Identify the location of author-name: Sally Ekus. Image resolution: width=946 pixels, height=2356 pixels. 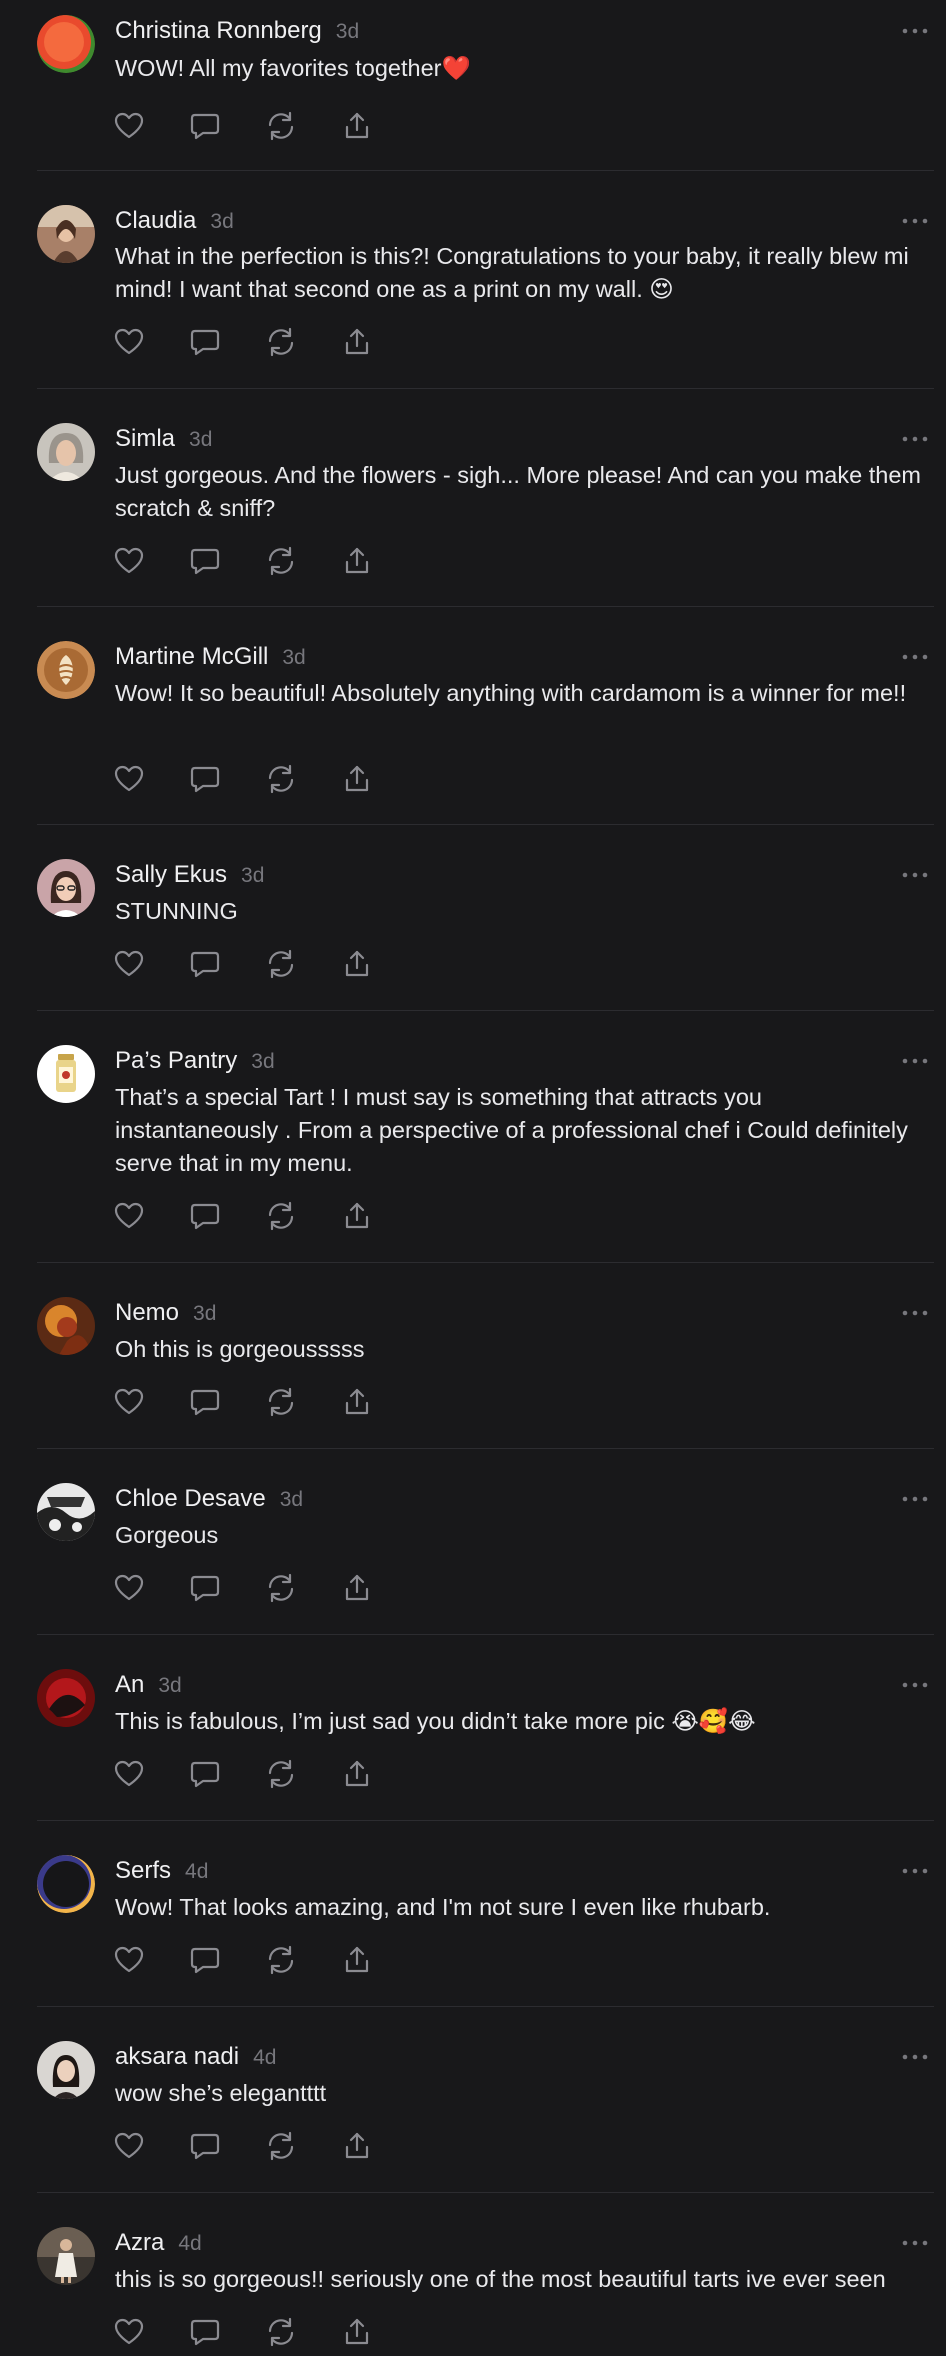
(171, 874).